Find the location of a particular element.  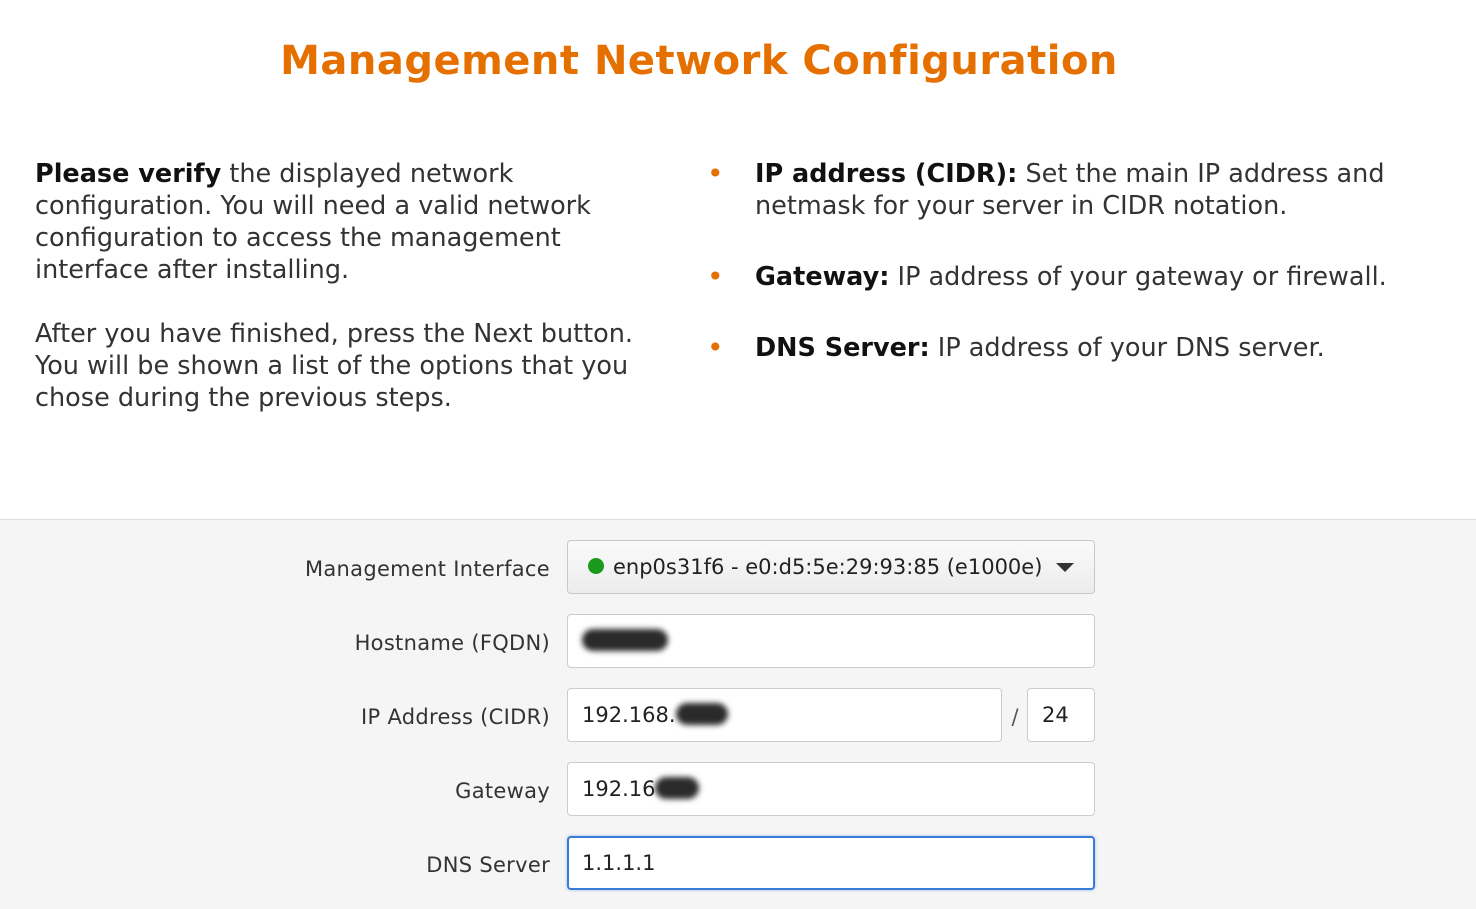

dns-server-label: DNS Server is located at coordinates (488, 865).